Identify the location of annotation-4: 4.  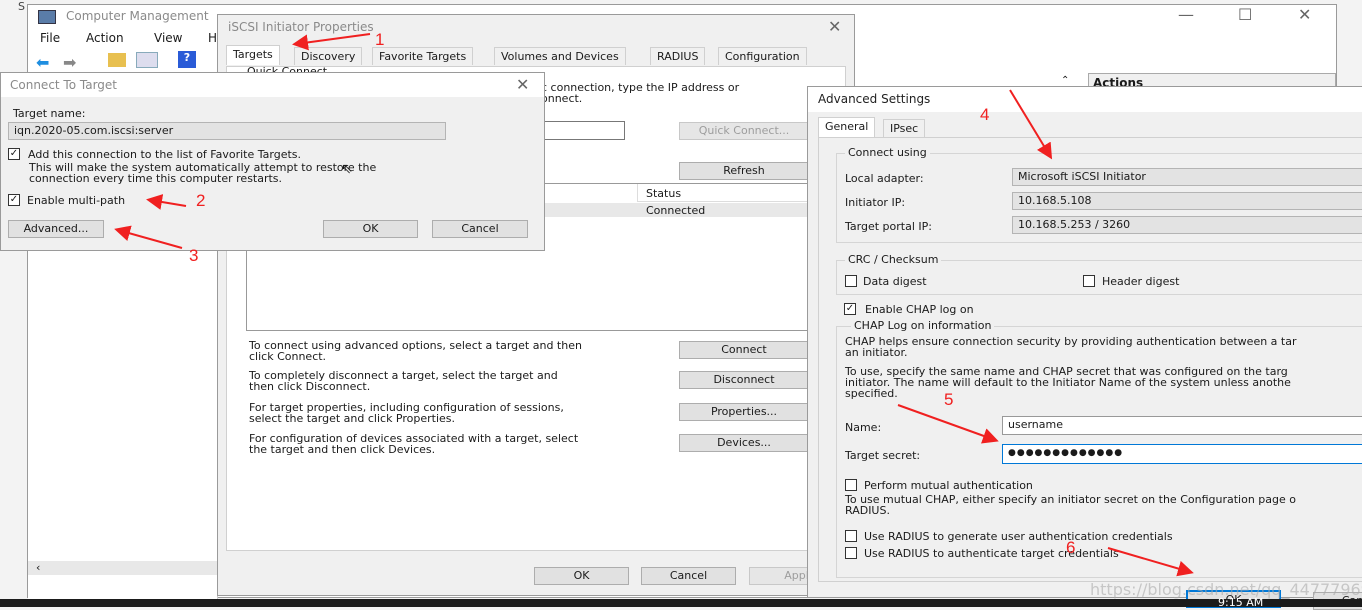
(985, 114).